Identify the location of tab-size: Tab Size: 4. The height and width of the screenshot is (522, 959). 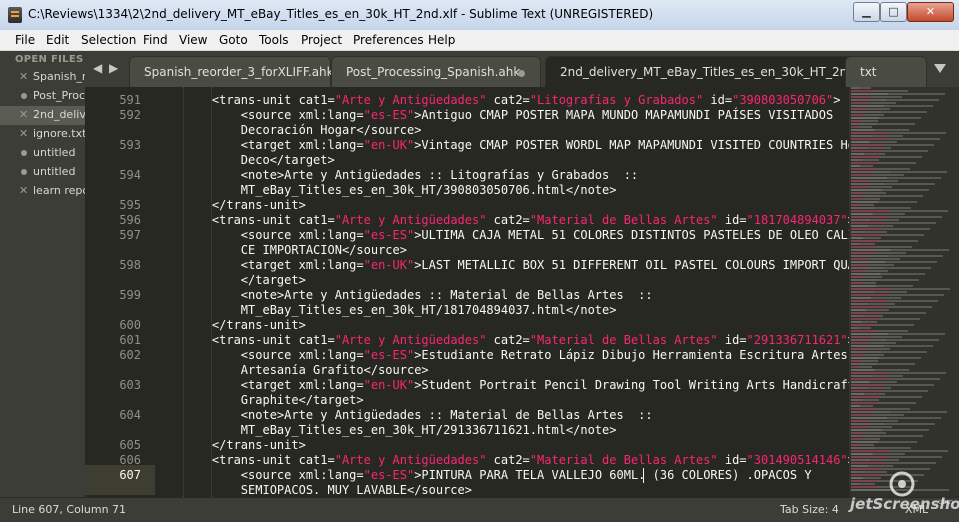
(809, 509).